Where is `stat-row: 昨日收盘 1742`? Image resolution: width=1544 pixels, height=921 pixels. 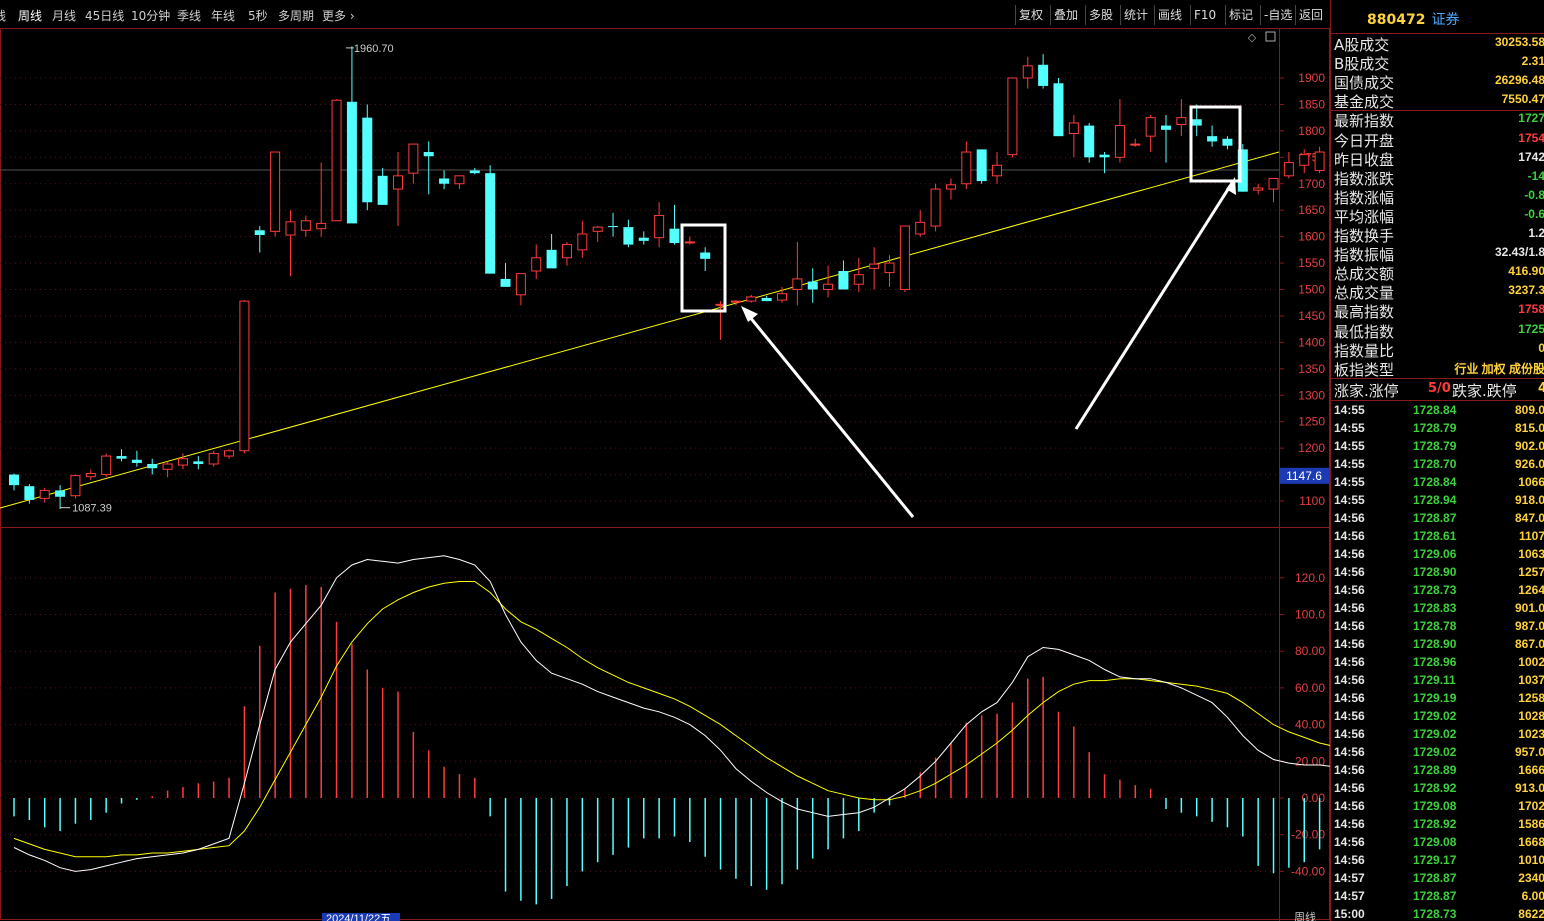 stat-row: 昨日收盘 1742 is located at coordinates (1437, 159).